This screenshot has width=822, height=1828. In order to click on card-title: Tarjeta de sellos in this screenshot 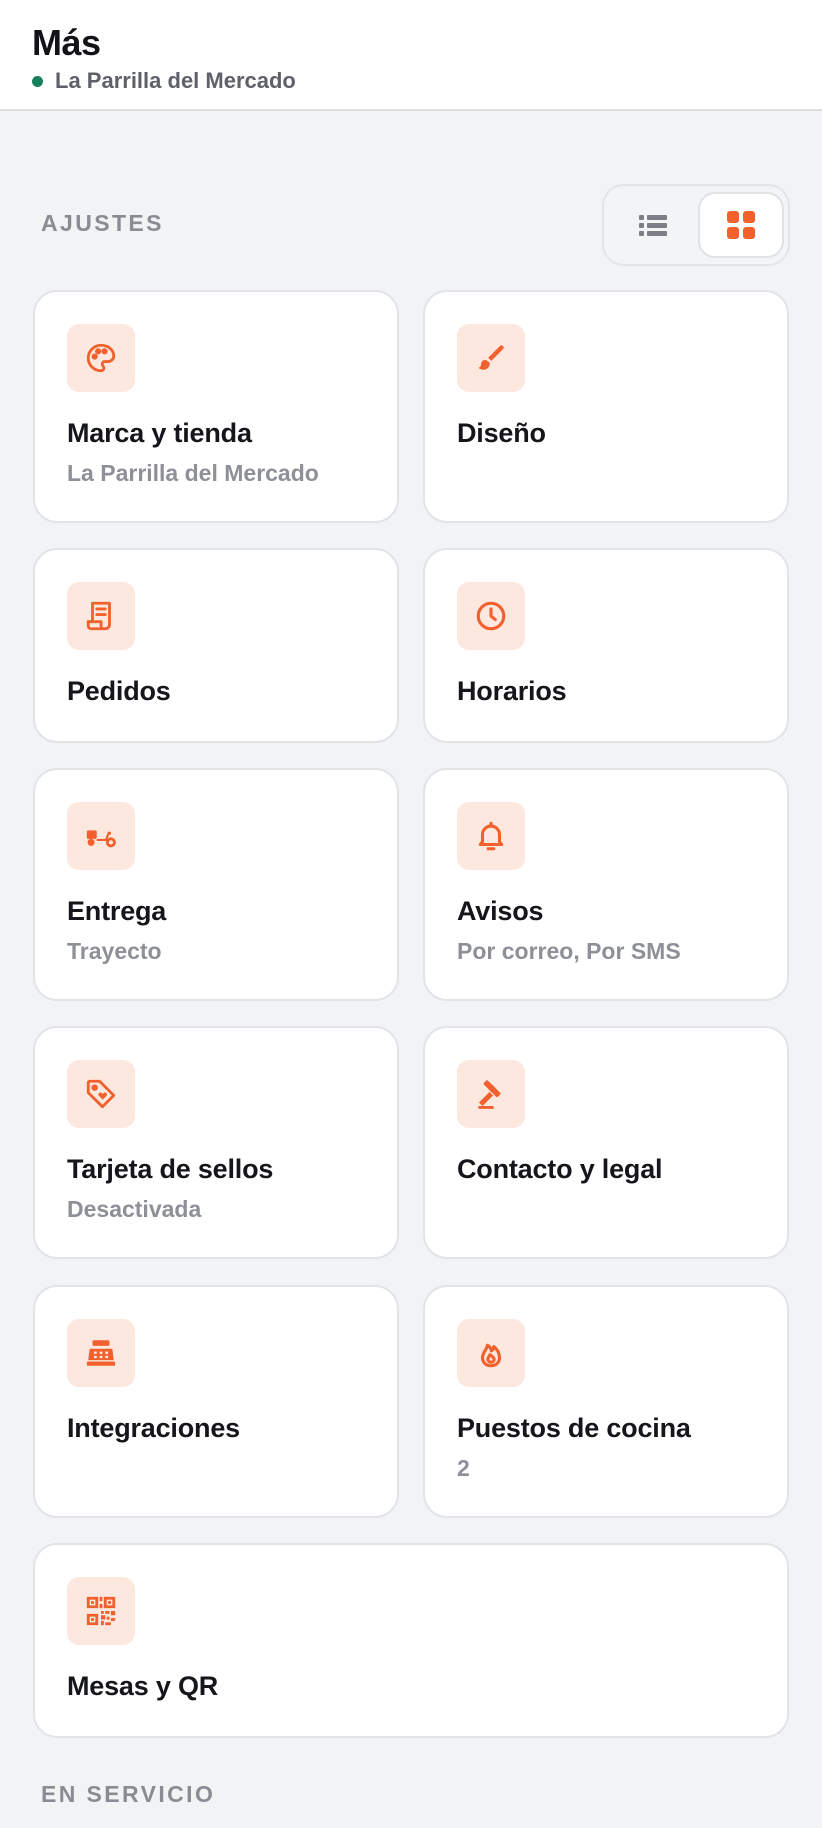, I will do `click(170, 1169)`.